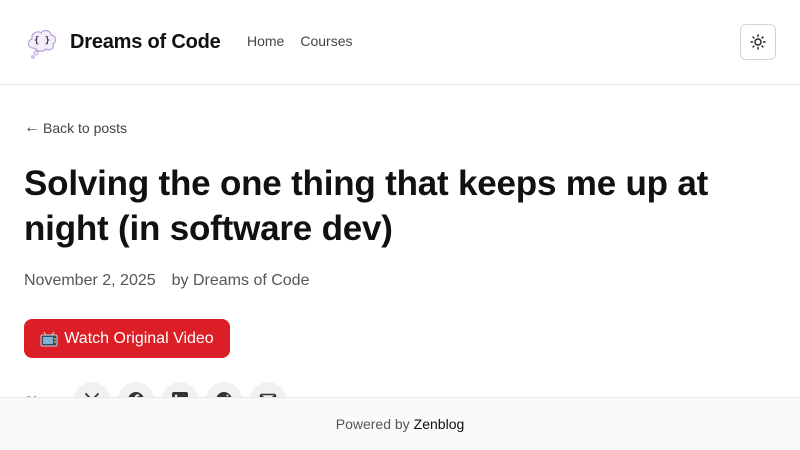  I want to click on post-author: by Dreams of Code, so click(240, 280).